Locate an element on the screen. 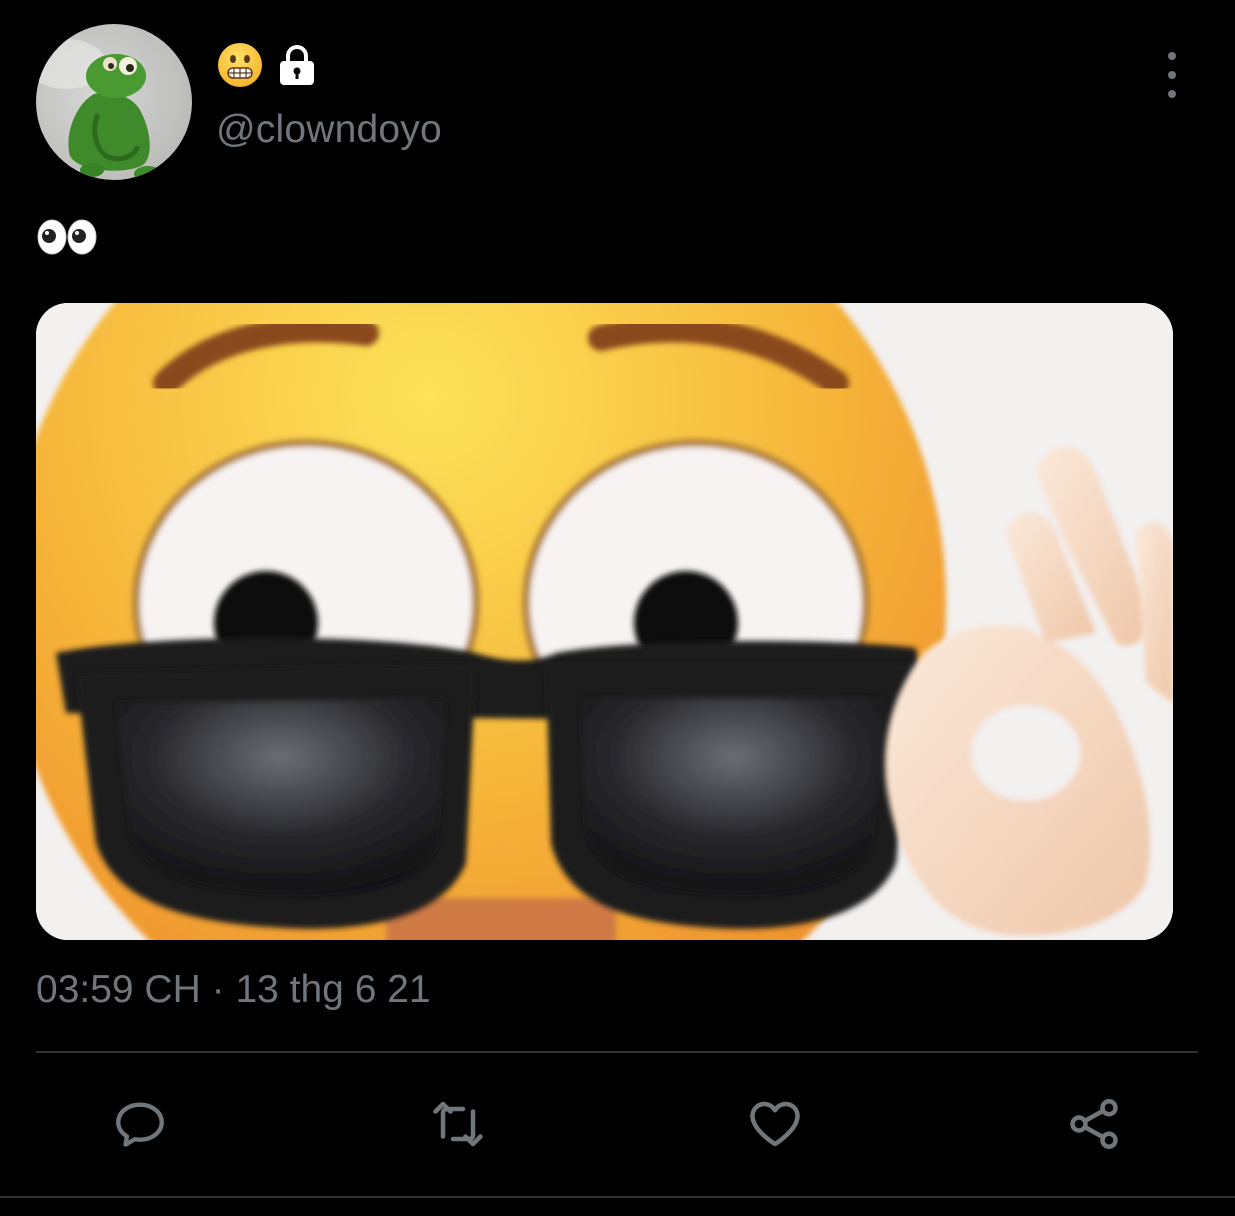 This screenshot has height=1216, width=1235. tweet-actions-bar is located at coordinates (617, 1125).